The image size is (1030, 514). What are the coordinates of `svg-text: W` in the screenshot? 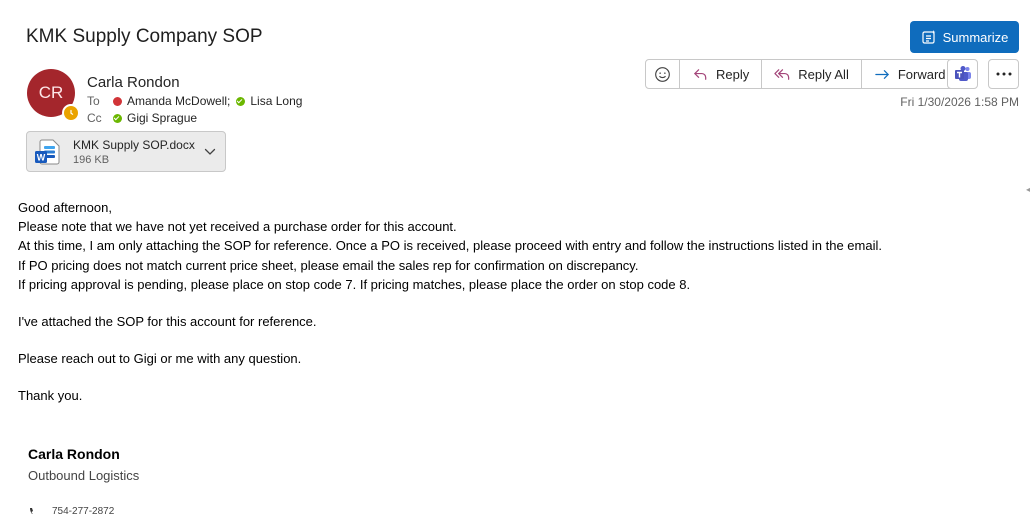 It's located at (41, 157).